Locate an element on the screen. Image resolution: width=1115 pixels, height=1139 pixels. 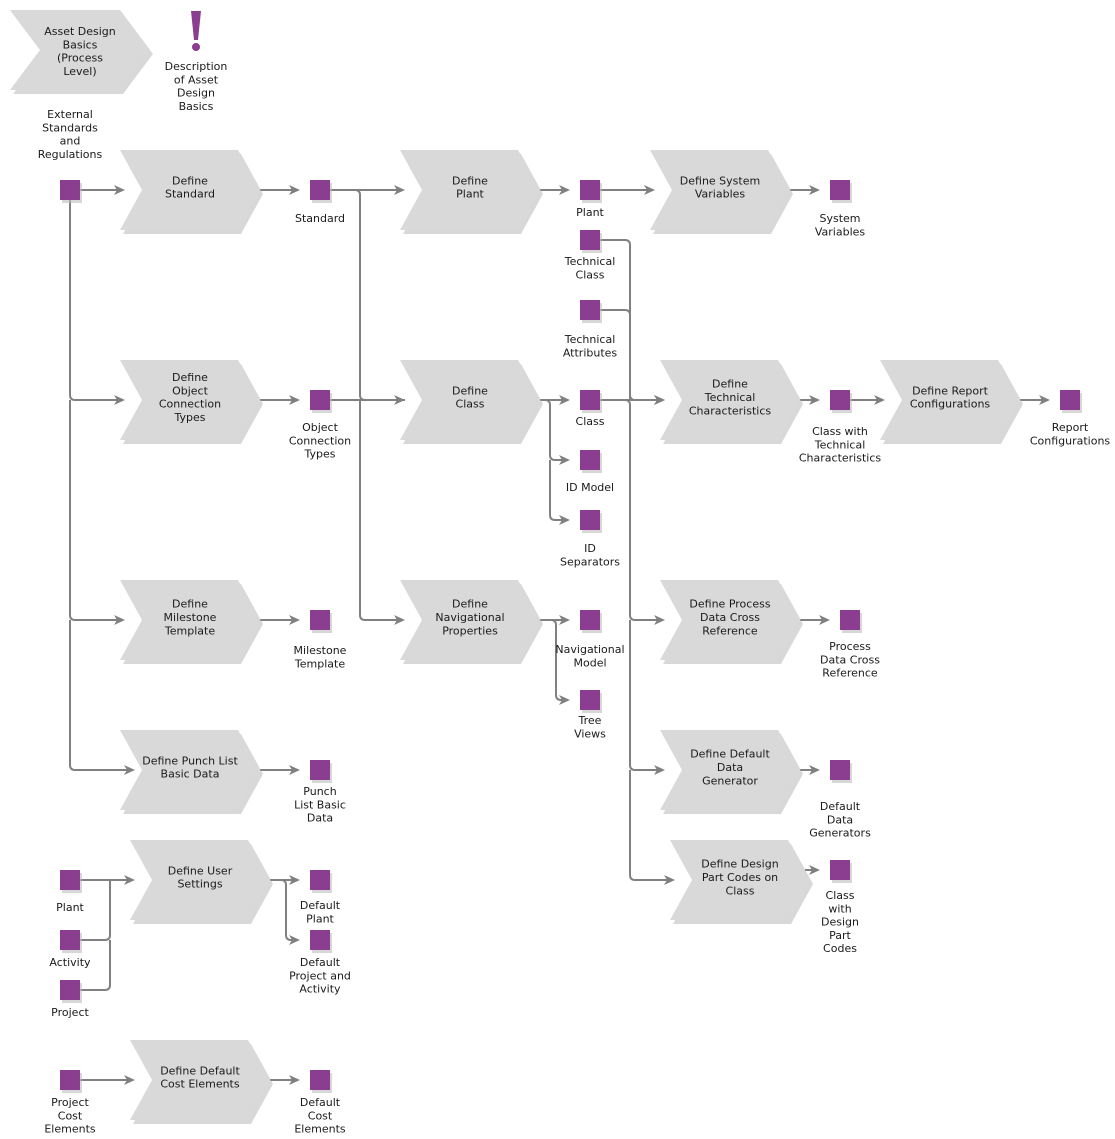
object-cwtc: Class with Technical Characteristics is located at coordinates (840, 427).